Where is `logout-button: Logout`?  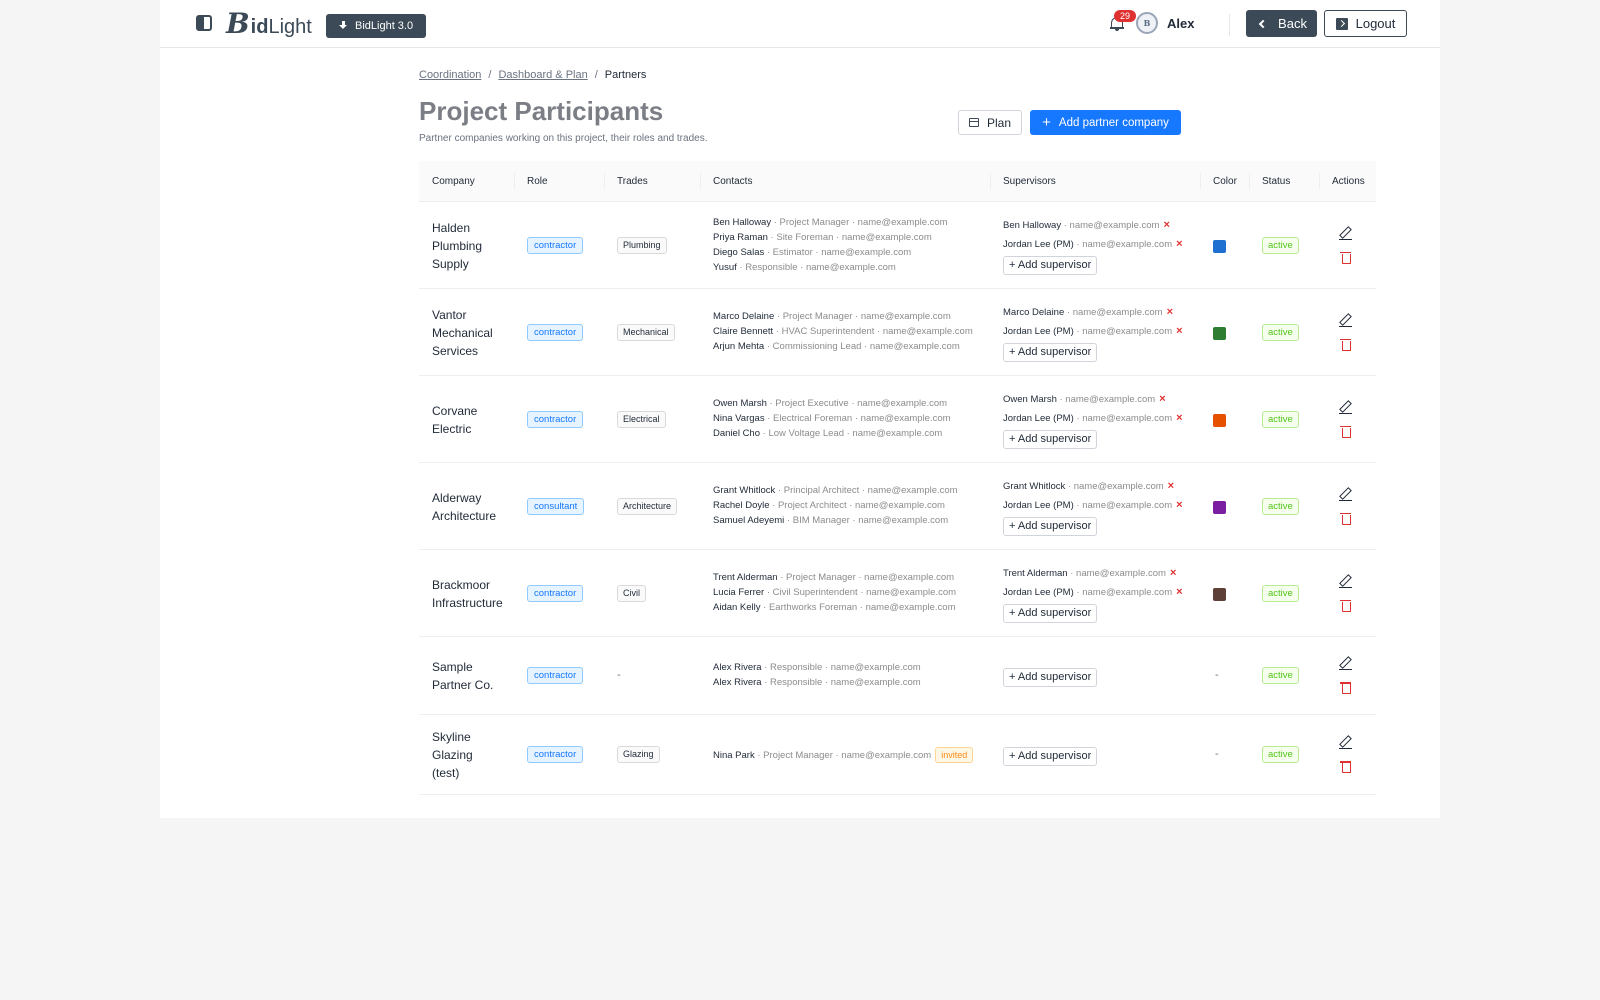
logout-button: Logout is located at coordinates (1365, 23).